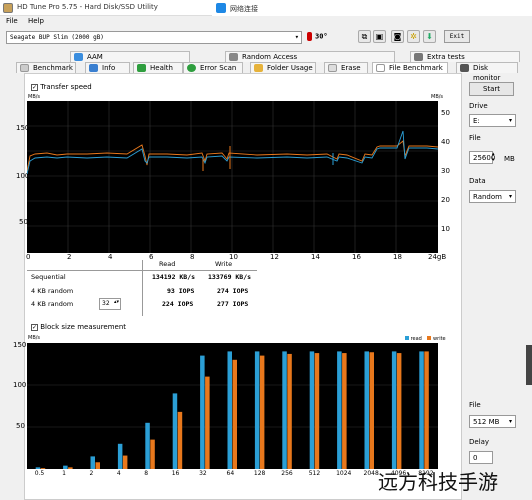 The image size is (532, 500). I want to click on block-x-tick: 8, so click(146, 473).